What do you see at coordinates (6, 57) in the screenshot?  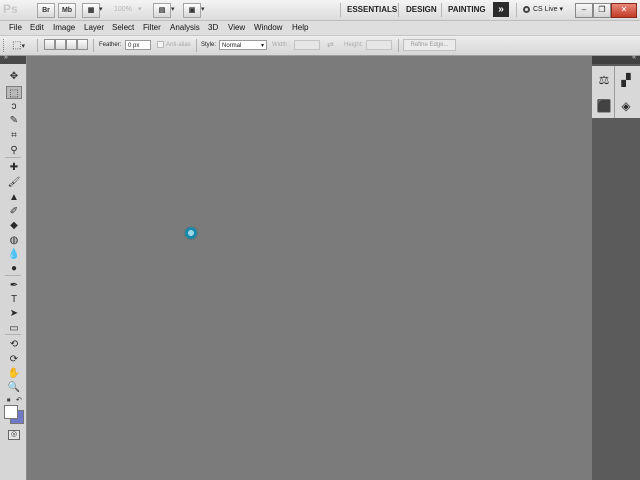 I see `collapse-panel-icon: »` at bounding box center [6, 57].